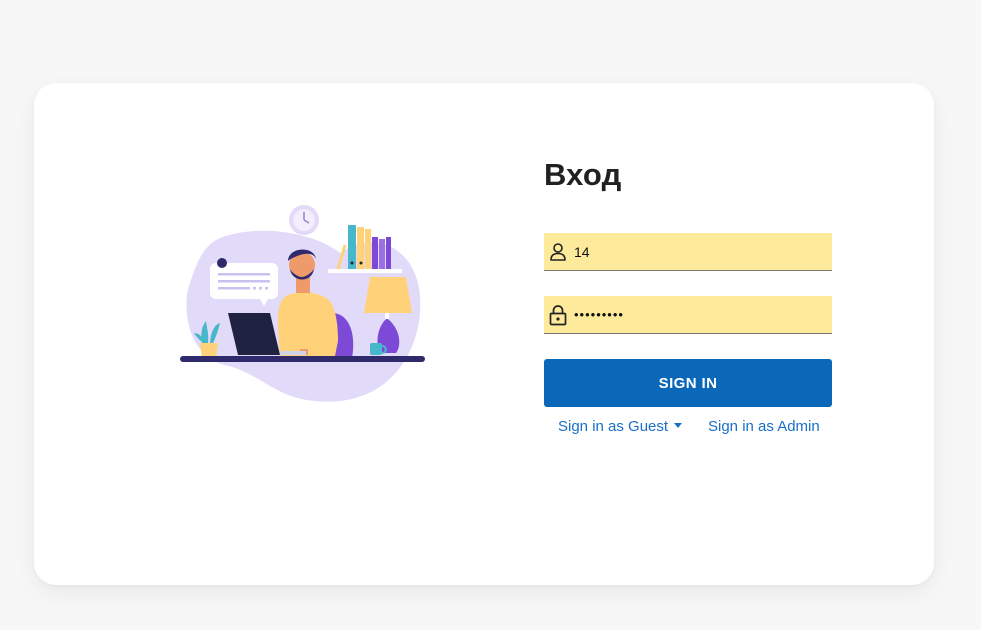  What do you see at coordinates (613, 426) in the screenshot?
I see `guest-link-label: Sign in as Guest` at bounding box center [613, 426].